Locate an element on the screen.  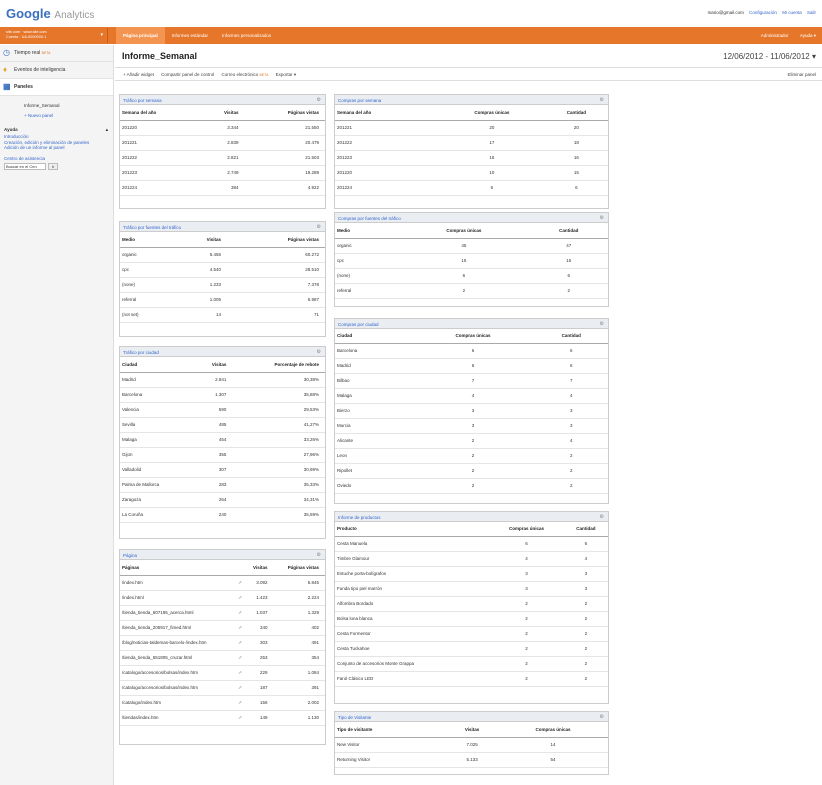
table-row: Malaga 4 4 is located at coordinates (471, 396).